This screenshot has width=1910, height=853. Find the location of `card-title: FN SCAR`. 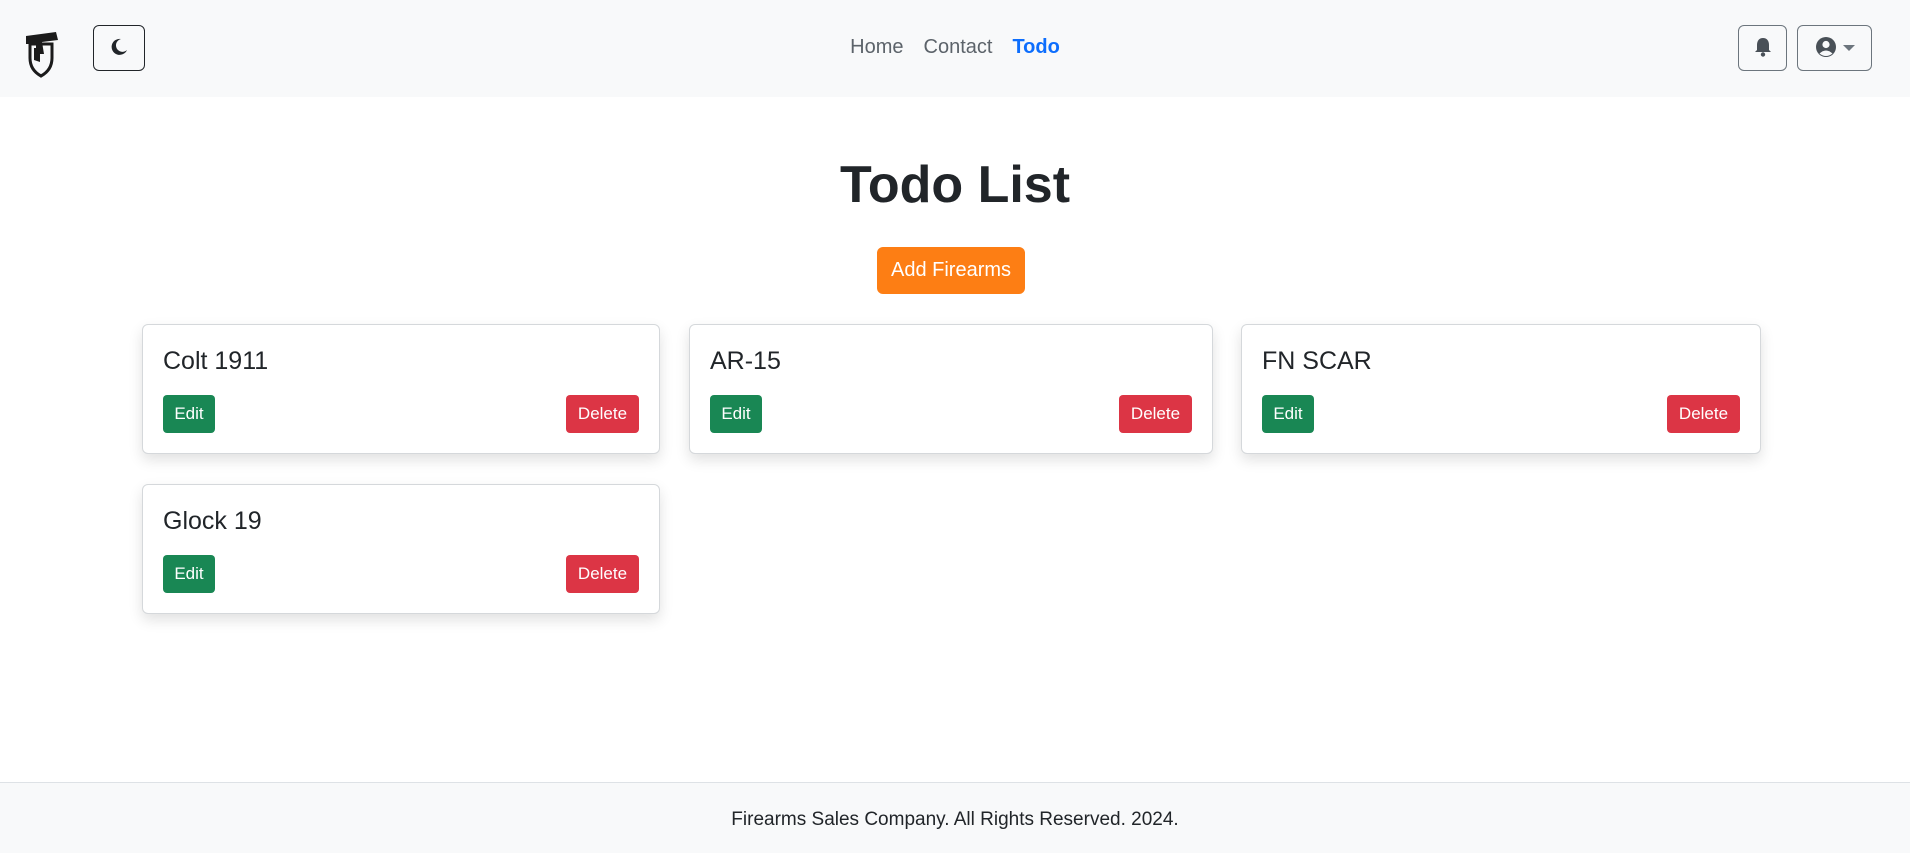

card-title: FN SCAR is located at coordinates (1317, 361).